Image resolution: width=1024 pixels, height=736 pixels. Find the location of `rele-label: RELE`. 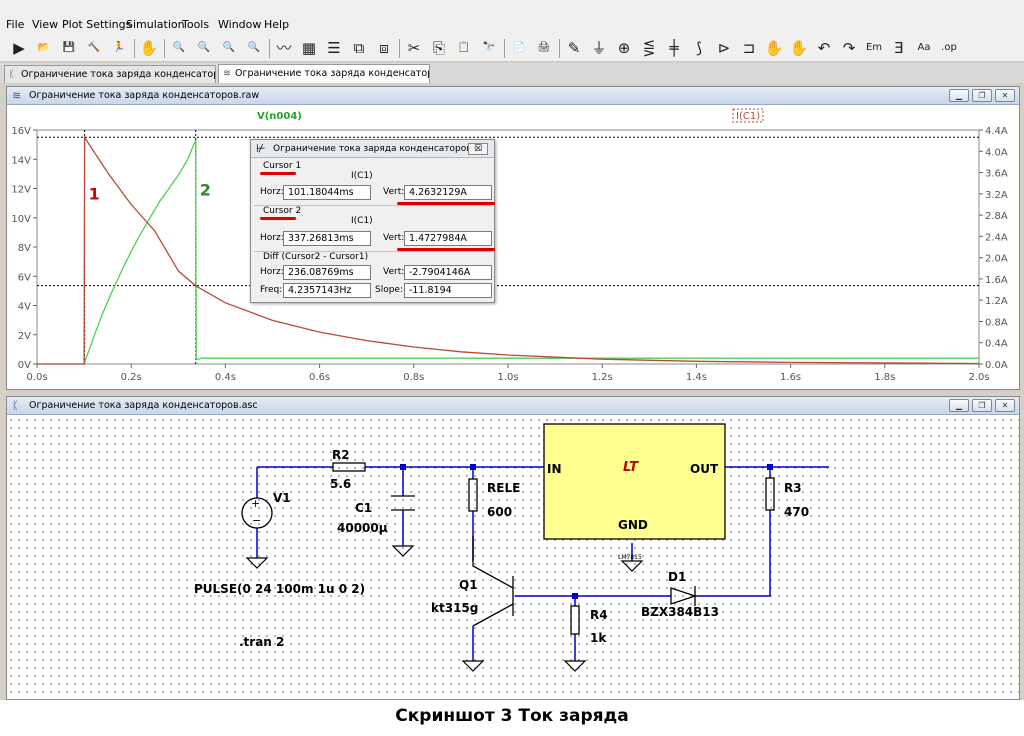

rele-label: RELE is located at coordinates (503, 488).